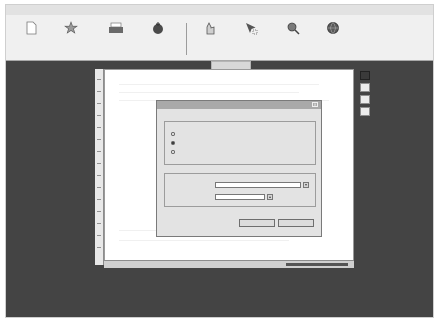 The width and height of the screenshot is (441, 322). I want to click on layers-icon, so click(365, 87).